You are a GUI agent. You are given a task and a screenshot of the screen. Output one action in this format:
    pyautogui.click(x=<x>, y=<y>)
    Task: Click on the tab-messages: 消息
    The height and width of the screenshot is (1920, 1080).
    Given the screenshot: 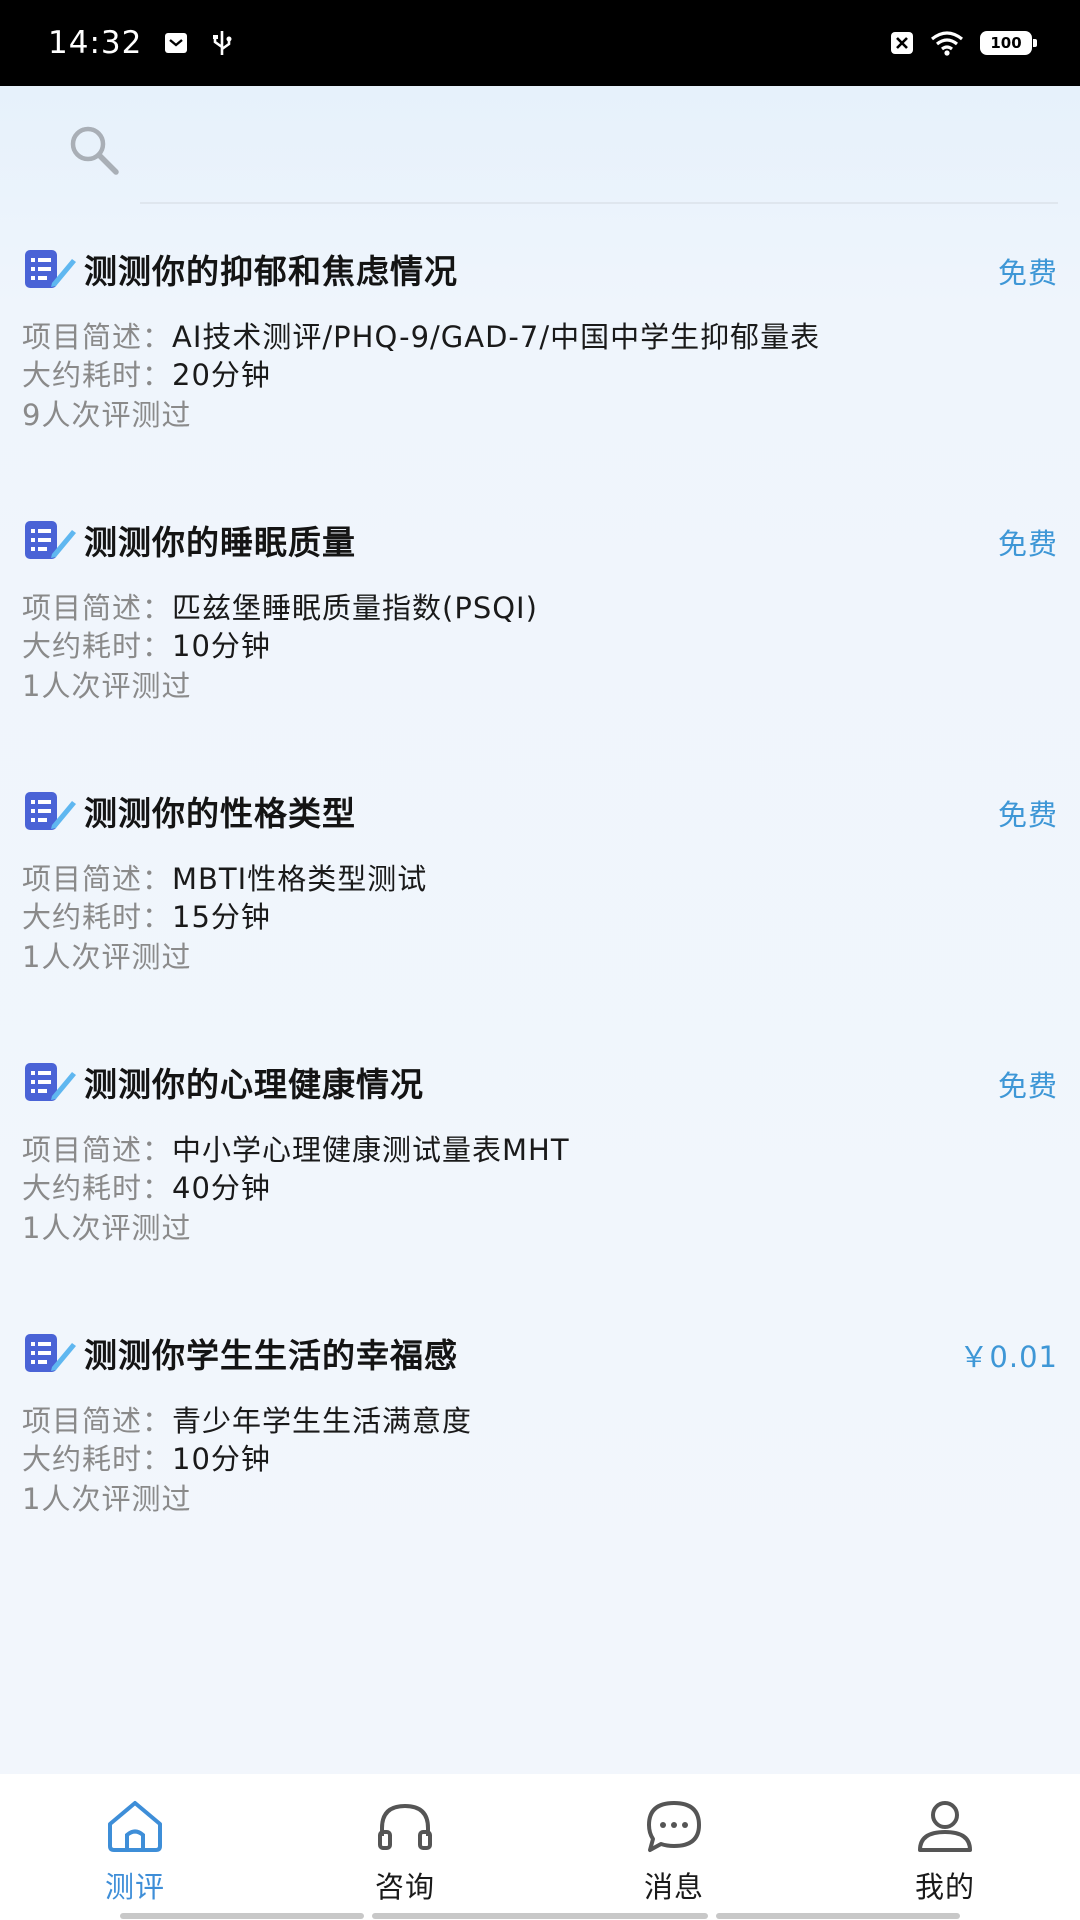 What is the action you would take?
    pyautogui.click(x=674, y=1844)
    